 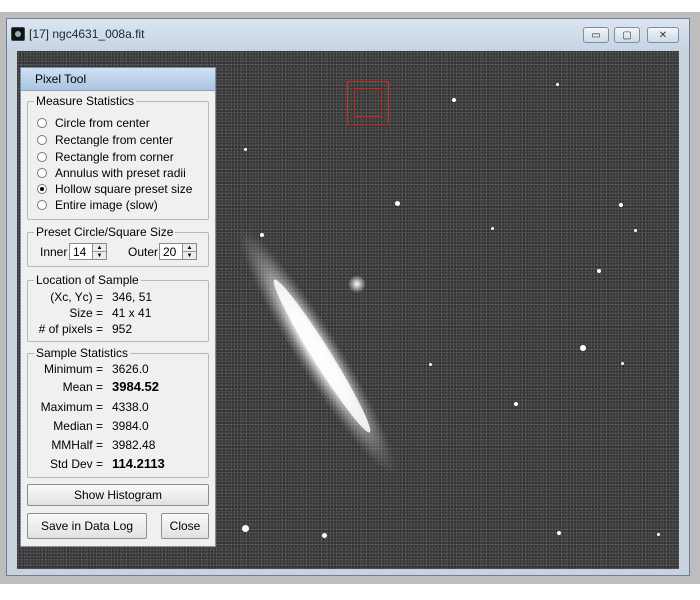 I want to click on app-icon, so click(x=18, y=34).